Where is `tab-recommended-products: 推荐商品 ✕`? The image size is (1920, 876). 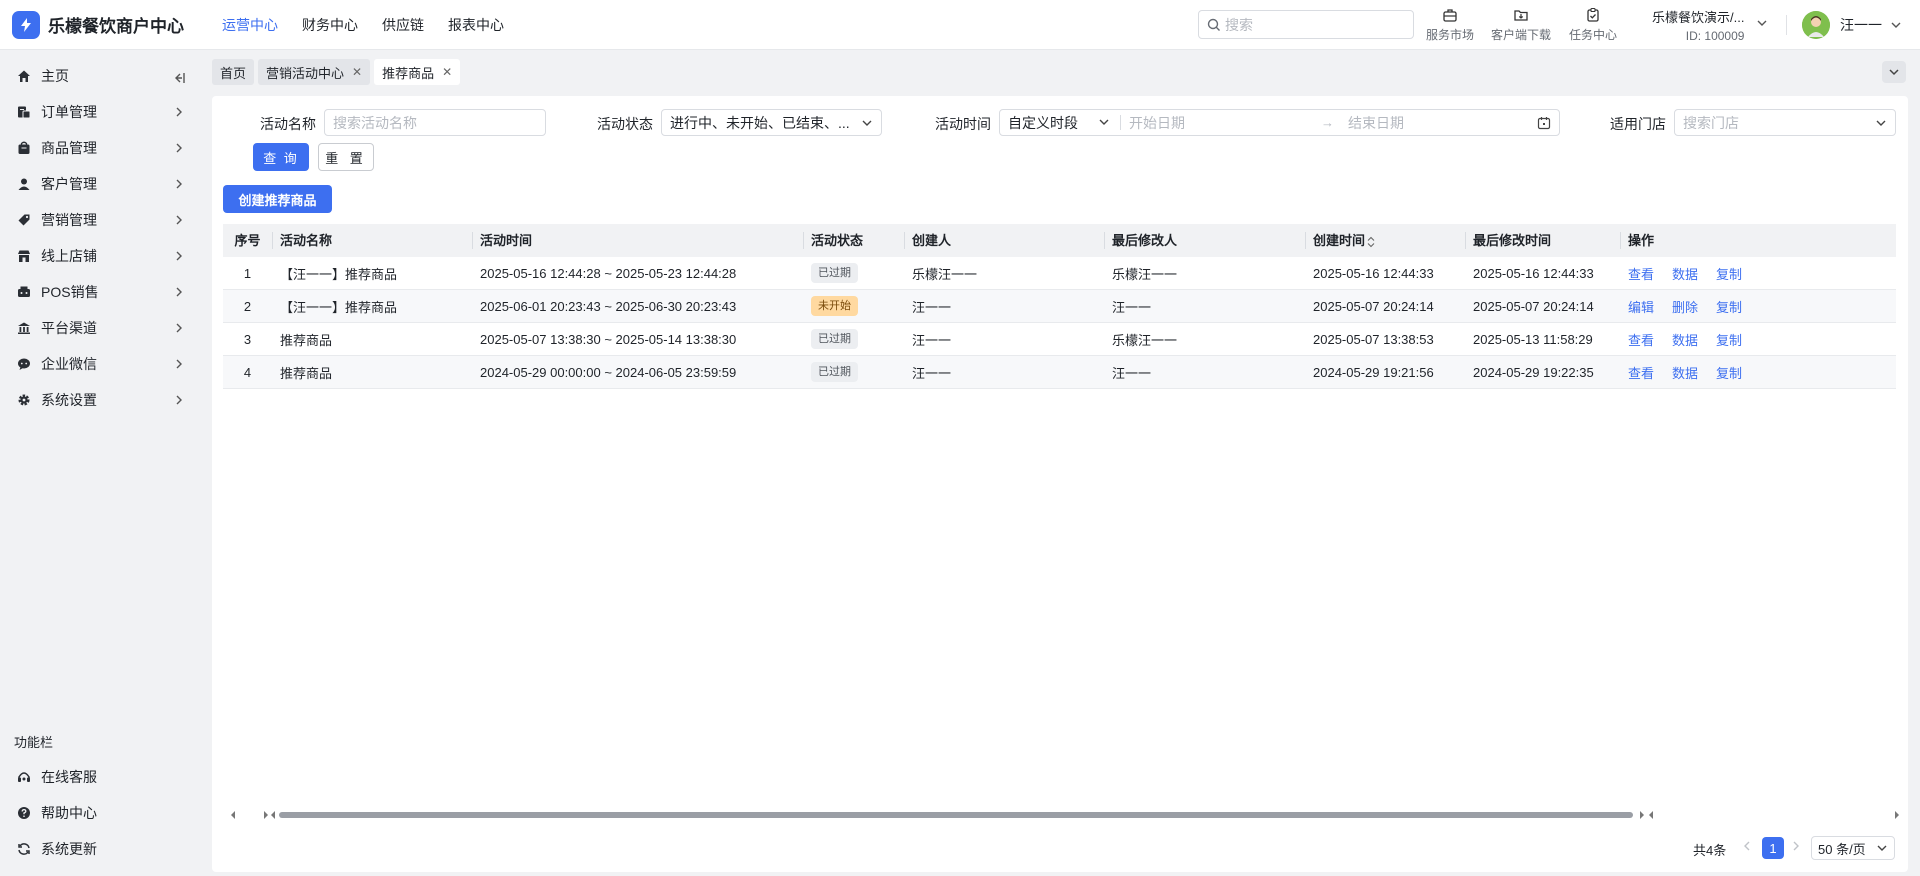
tab-recommended-products: 推荐商品 ✕ is located at coordinates (417, 72).